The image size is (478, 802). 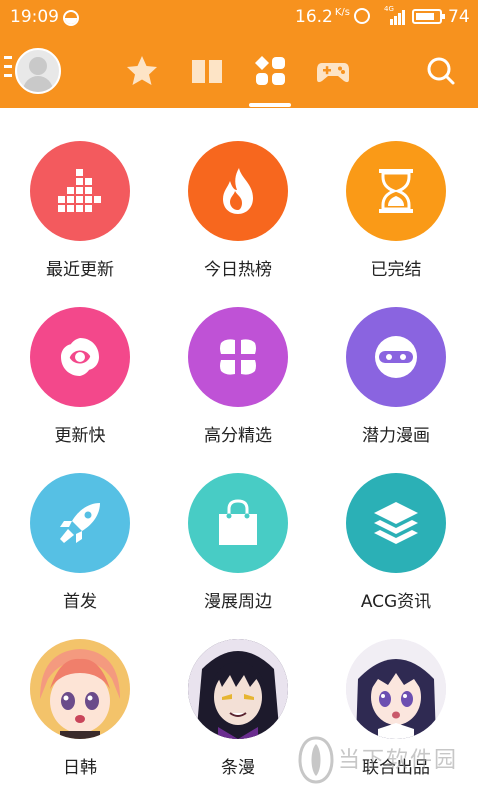 I want to click on layers-icon, so click(x=396, y=523).